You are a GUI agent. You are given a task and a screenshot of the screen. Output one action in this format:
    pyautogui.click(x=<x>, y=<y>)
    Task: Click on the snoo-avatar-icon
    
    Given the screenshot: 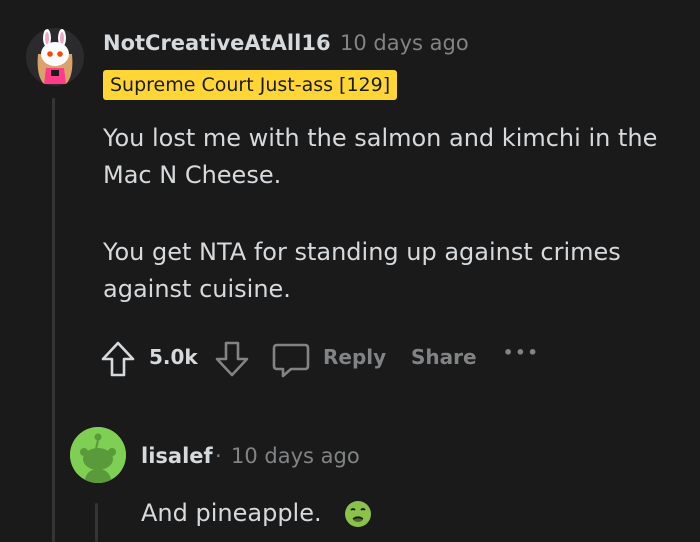 What is the action you would take?
    pyautogui.click(x=98, y=455)
    